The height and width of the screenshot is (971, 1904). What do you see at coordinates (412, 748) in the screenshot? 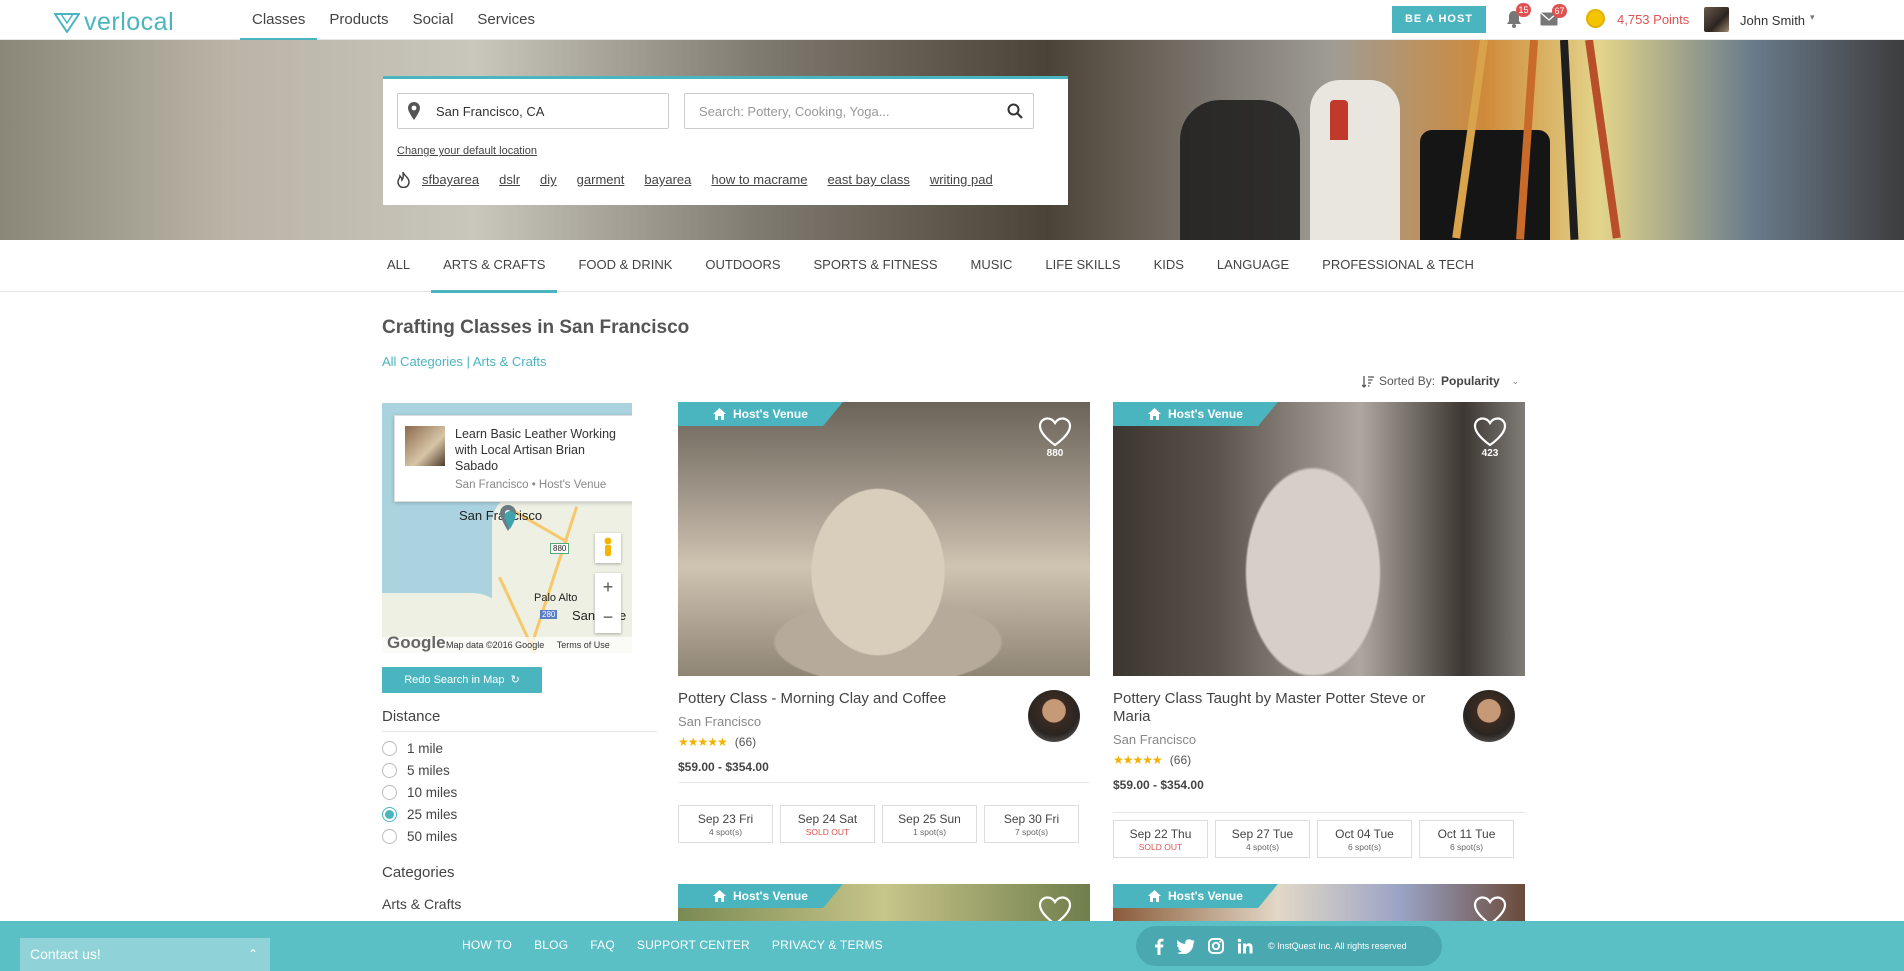
I see `distance-option-1-mile: 1 mile` at bounding box center [412, 748].